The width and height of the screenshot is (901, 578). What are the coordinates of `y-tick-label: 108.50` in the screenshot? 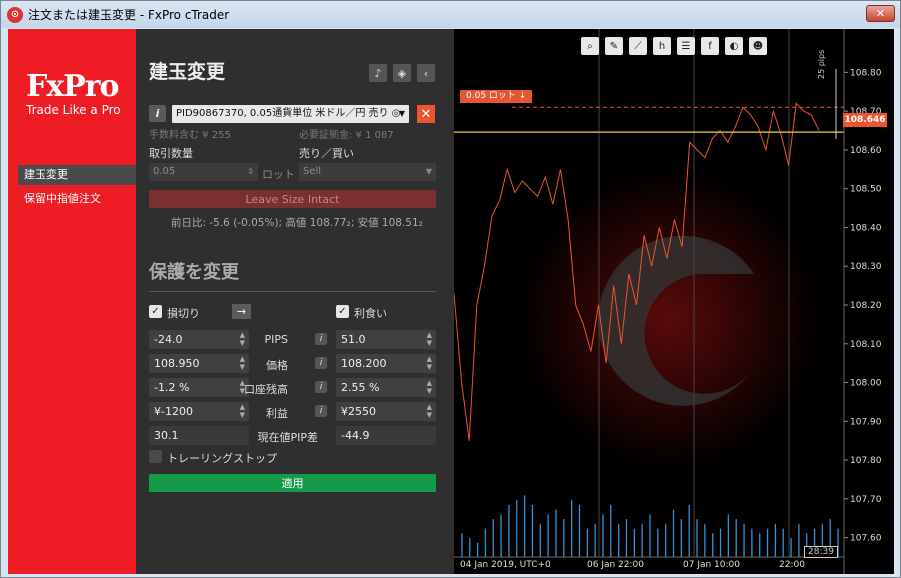 It's located at (866, 190).